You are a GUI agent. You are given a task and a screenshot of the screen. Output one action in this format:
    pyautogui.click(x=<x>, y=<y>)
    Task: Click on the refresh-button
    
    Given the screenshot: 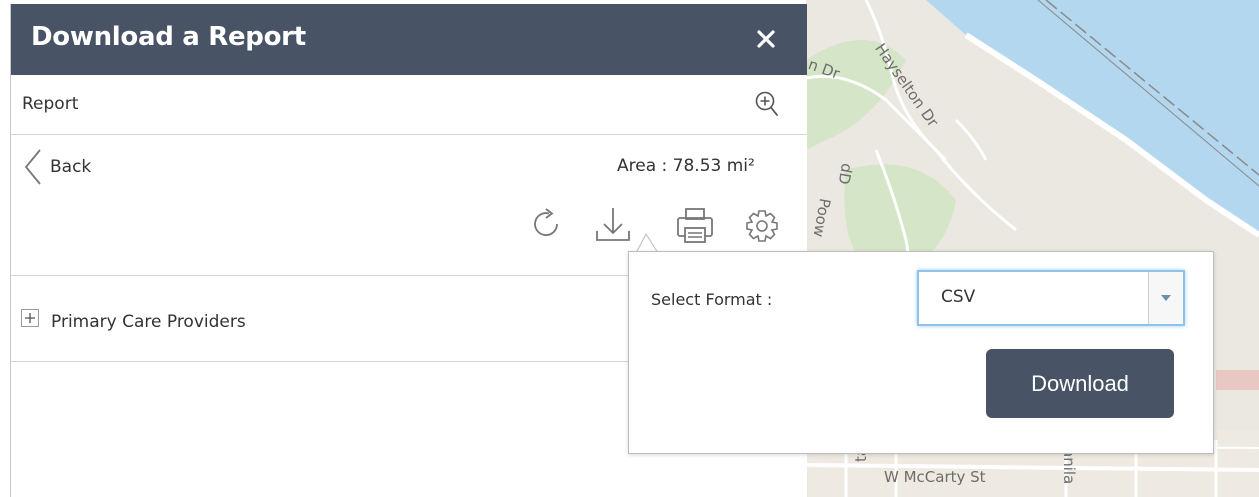 What is the action you would take?
    pyautogui.click(x=547, y=226)
    